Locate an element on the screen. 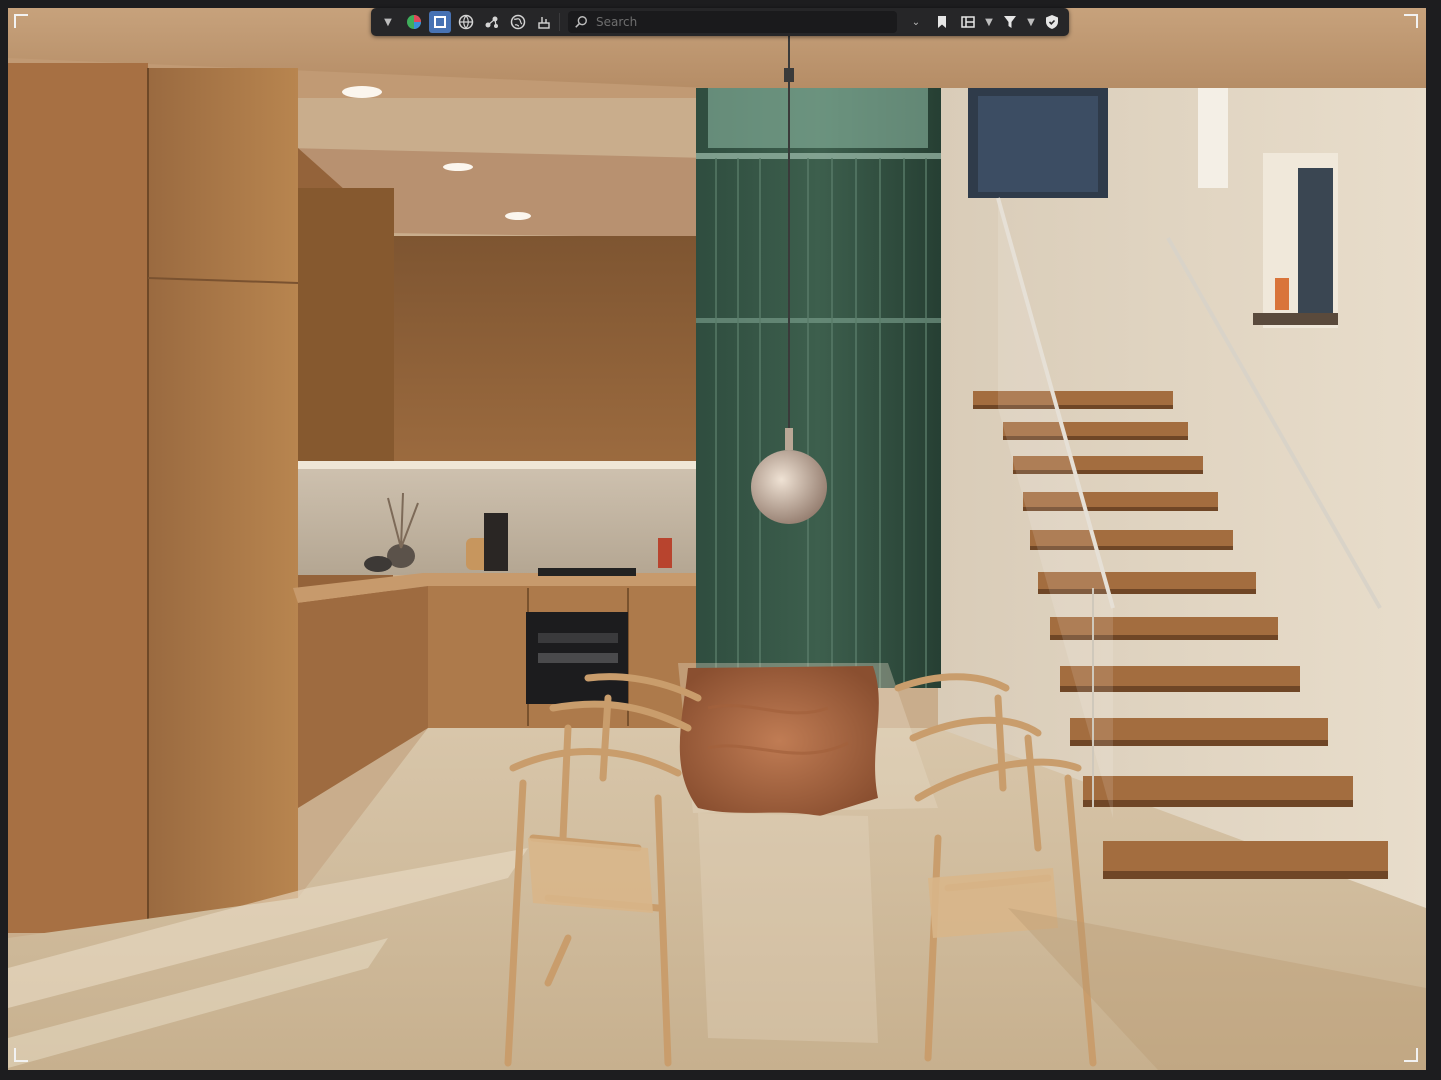  display-mode-dropdown: ▼ is located at coordinates (388, 22).